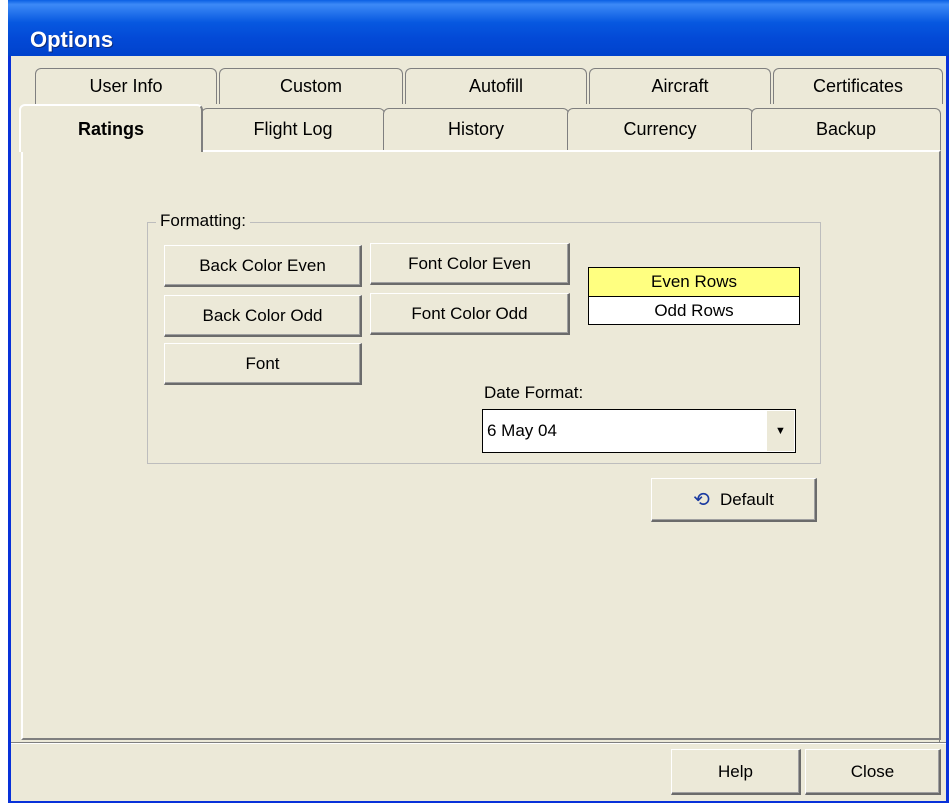 Image resolution: width=951 pixels, height=803 pixels. Describe the element at coordinates (639, 431) in the screenshot. I see `date-format-dropdown: 6 May 04 ▼` at that location.